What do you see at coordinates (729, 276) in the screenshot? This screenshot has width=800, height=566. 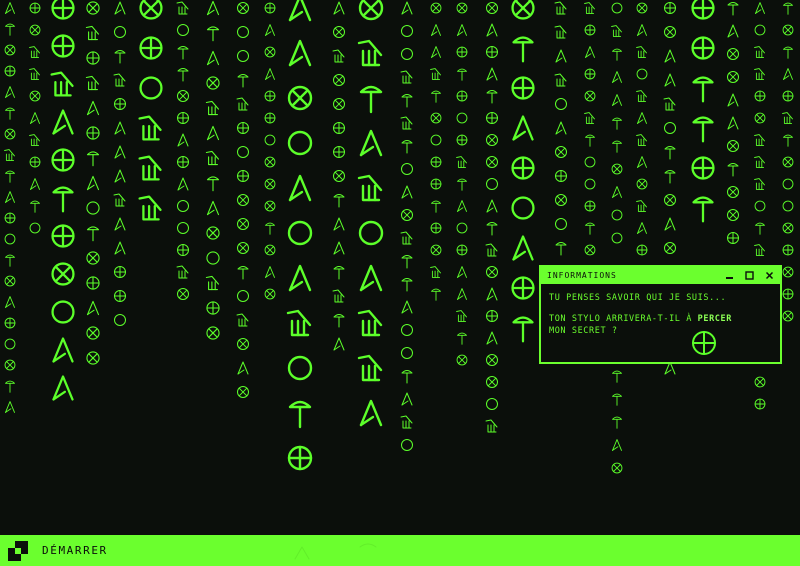 I see `minimize-icon` at bounding box center [729, 276].